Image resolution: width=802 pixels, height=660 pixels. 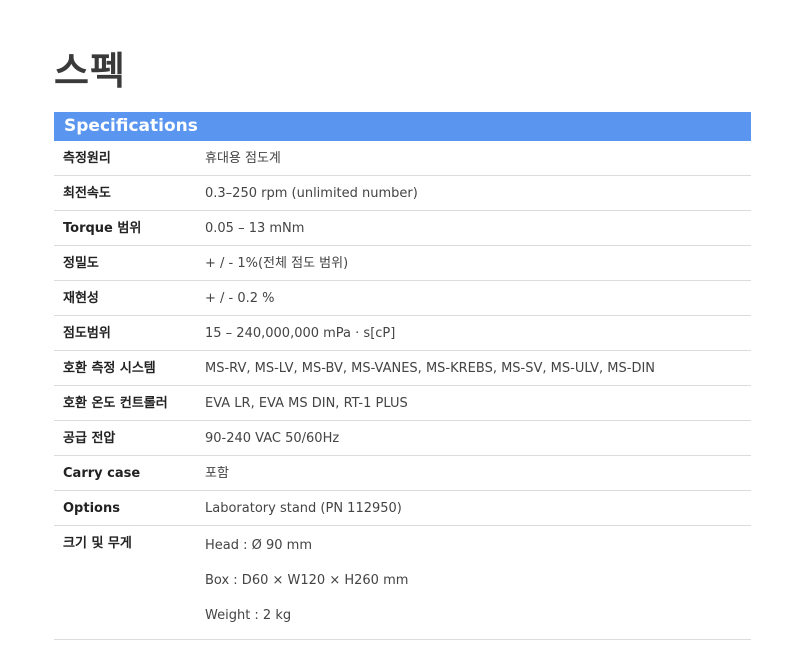 I want to click on spec-table-header: Specifications, so click(x=402, y=126).